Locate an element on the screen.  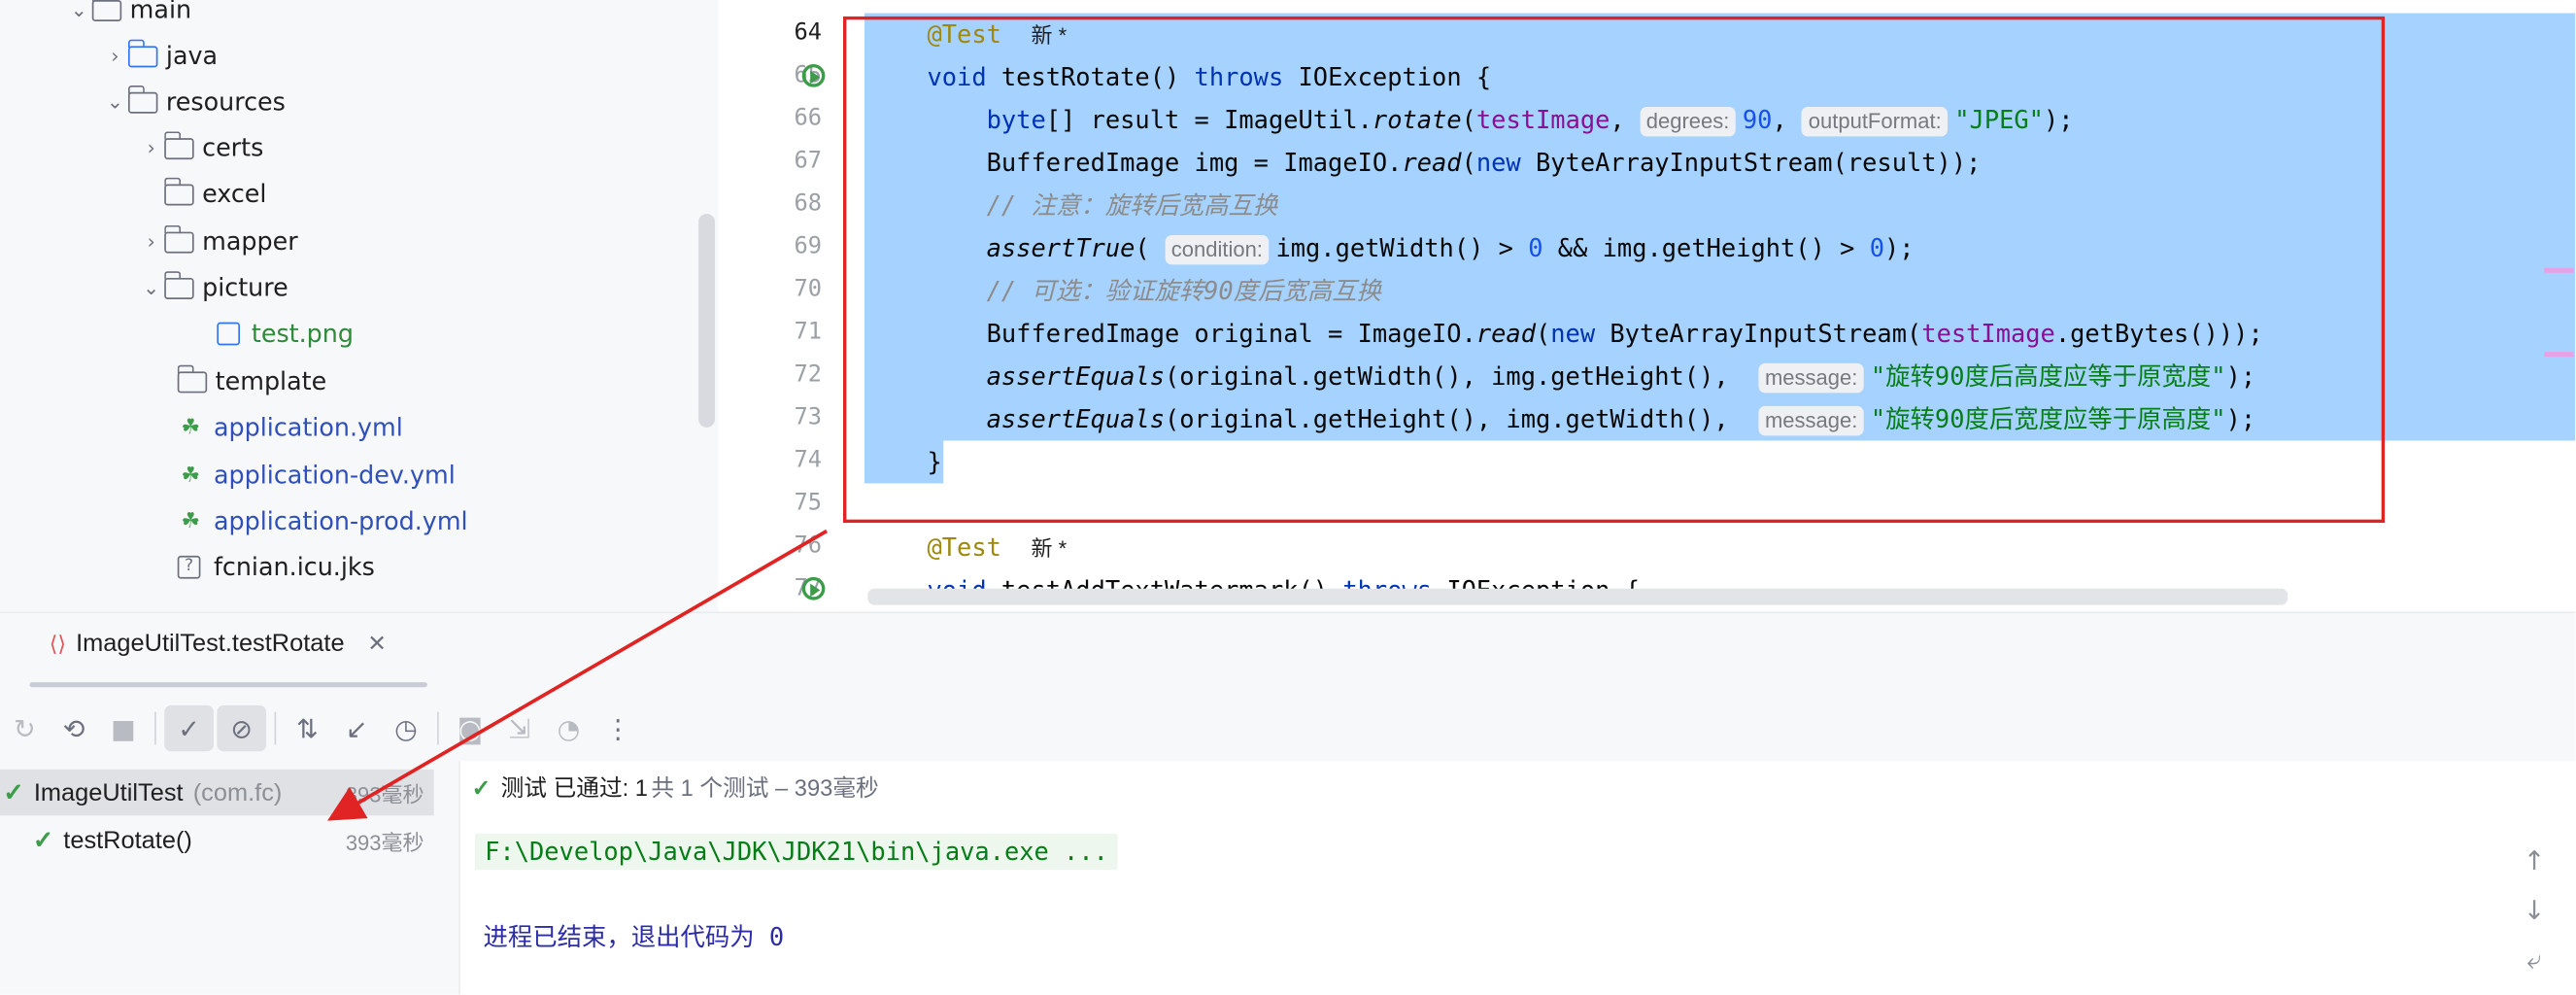
toolbar-divider is located at coordinates (275, 728).